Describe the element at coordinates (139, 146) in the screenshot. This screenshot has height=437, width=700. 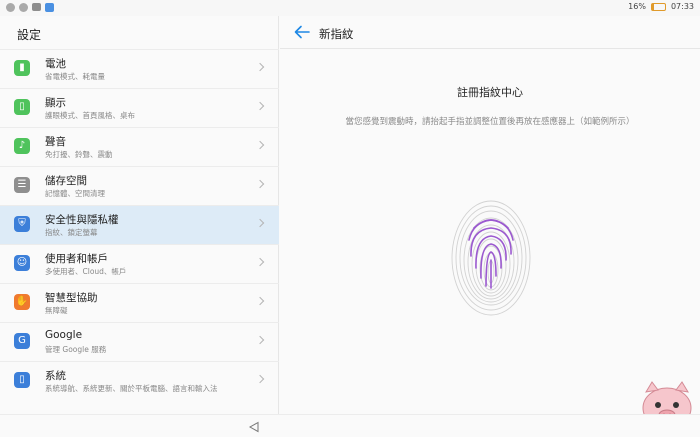
I see `settings-item-sound: ♪ 聲音 免打擾、鈴聲、震動` at that location.